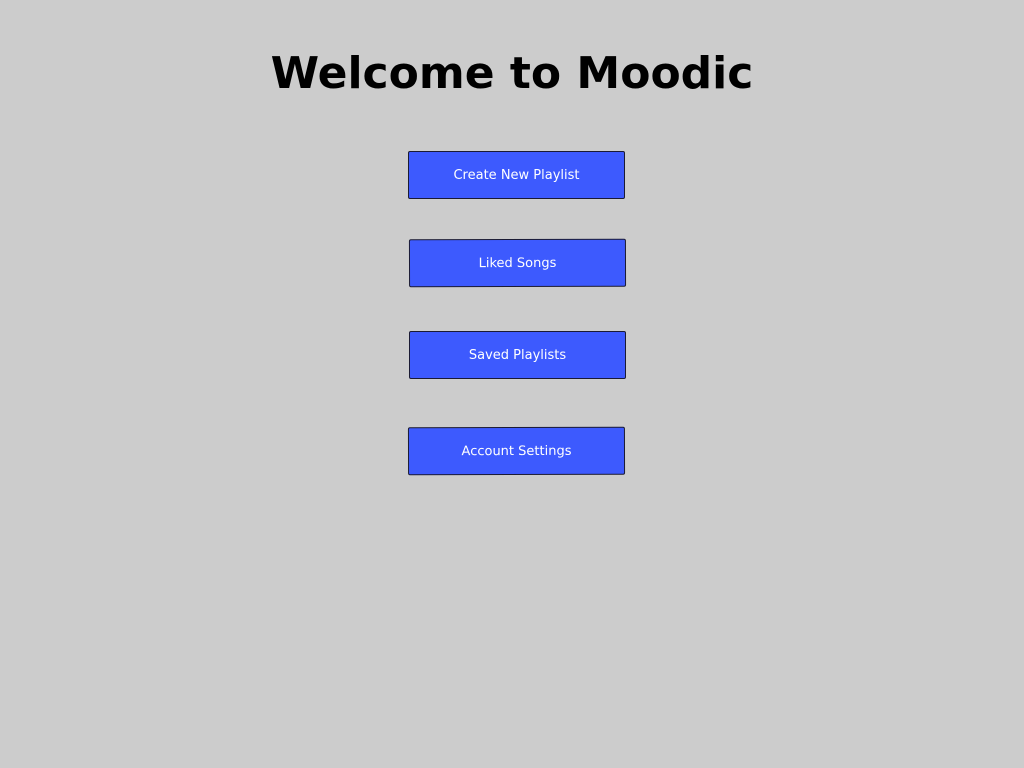 This screenshot has width=1024, height=768. What do you see at coordinates (517, 263) in the screenshot?
I see `liked-songs-button: Liked Songs` at bounding box center [517, 263].